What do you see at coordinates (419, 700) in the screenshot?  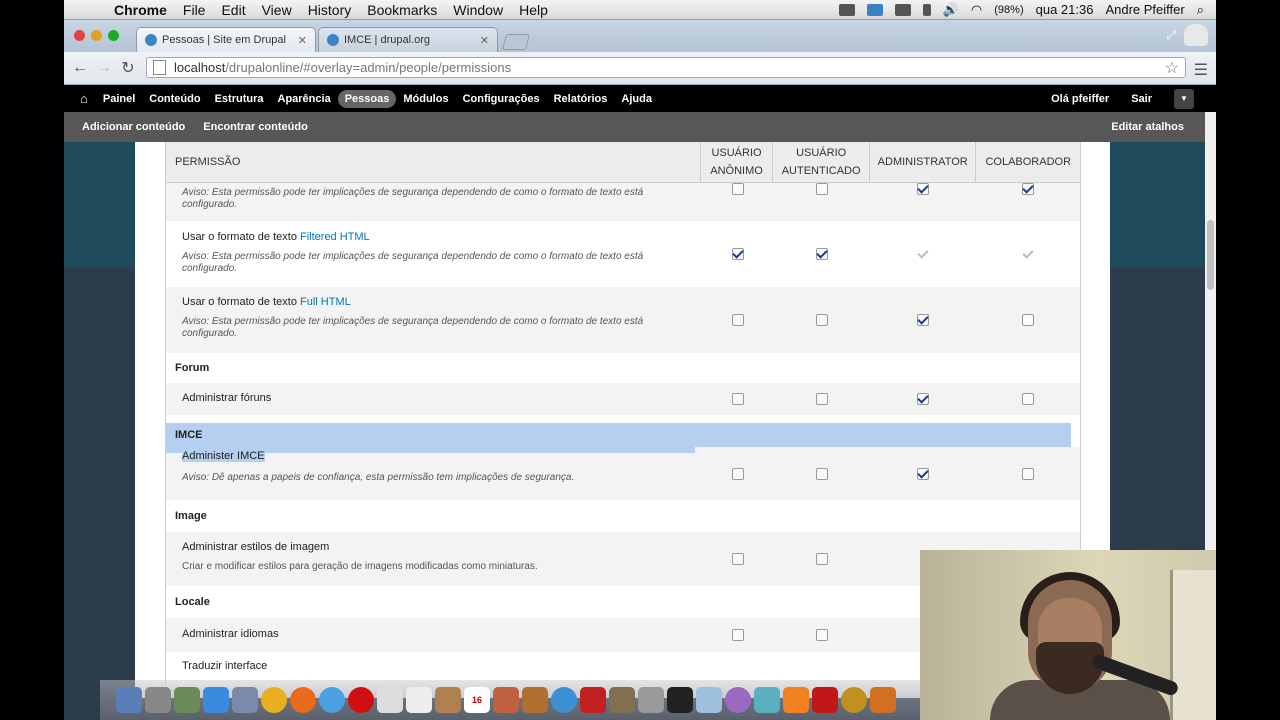 I see `document-icon` at bounding box center [419, 700].